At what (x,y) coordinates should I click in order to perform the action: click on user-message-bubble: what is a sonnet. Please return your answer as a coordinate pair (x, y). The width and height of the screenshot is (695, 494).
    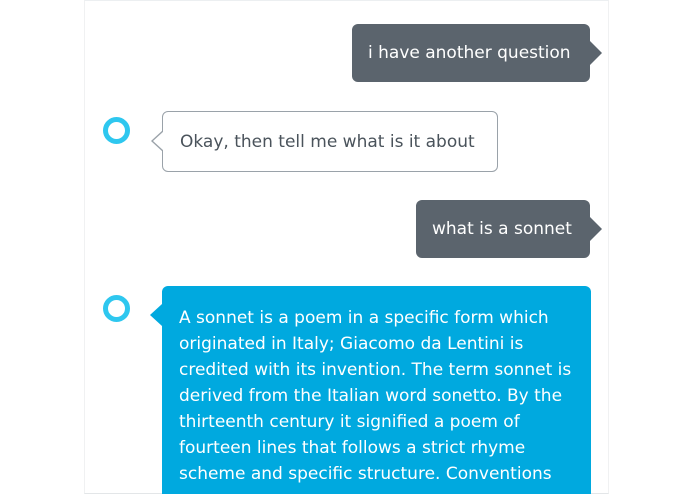
    Looking at the image, I should click on (509, 229).